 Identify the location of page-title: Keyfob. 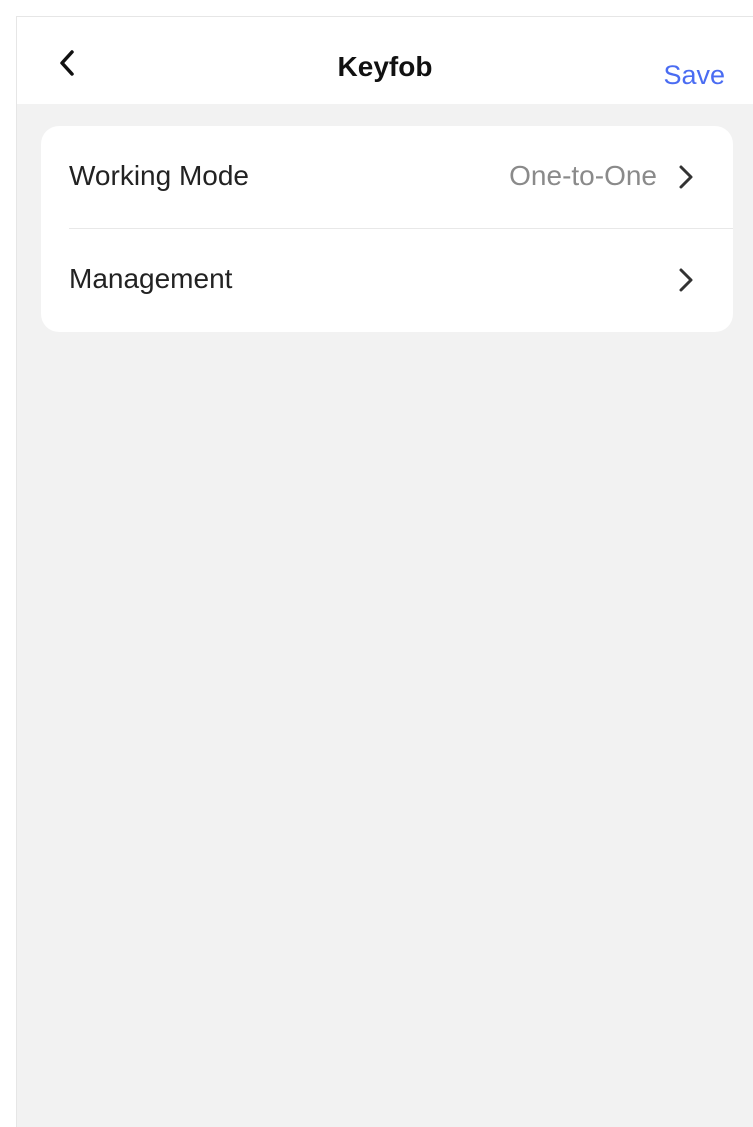
(385, 66).